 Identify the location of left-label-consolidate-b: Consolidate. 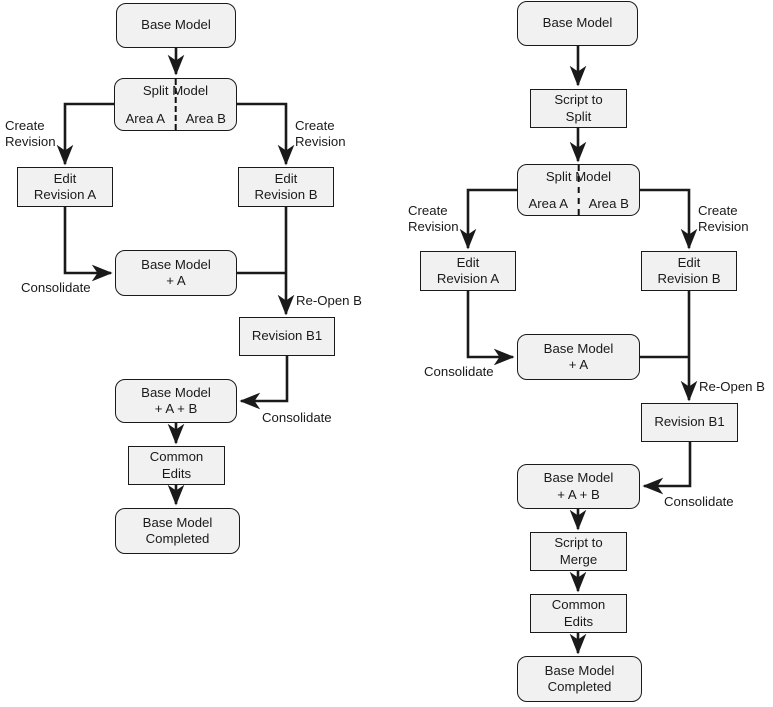
(297, 417).